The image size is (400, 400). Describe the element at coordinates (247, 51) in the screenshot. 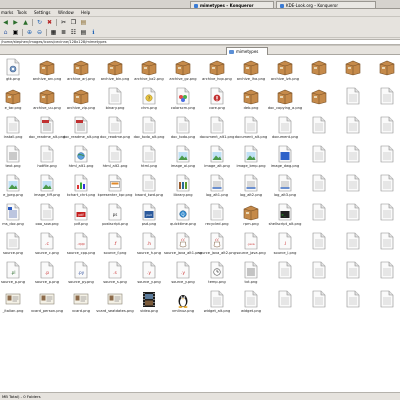

I see `tab-mimetypes: mimetypes` at that location.